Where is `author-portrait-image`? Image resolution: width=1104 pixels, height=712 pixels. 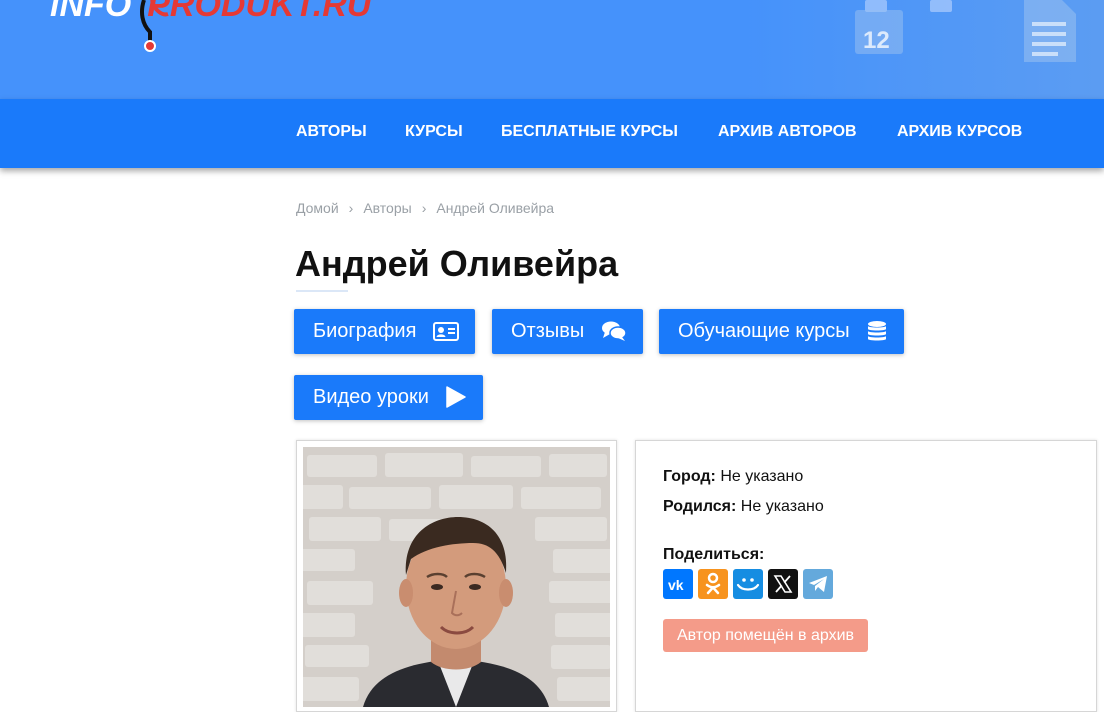 author-portrait-image is located at coordinates (456, 577).